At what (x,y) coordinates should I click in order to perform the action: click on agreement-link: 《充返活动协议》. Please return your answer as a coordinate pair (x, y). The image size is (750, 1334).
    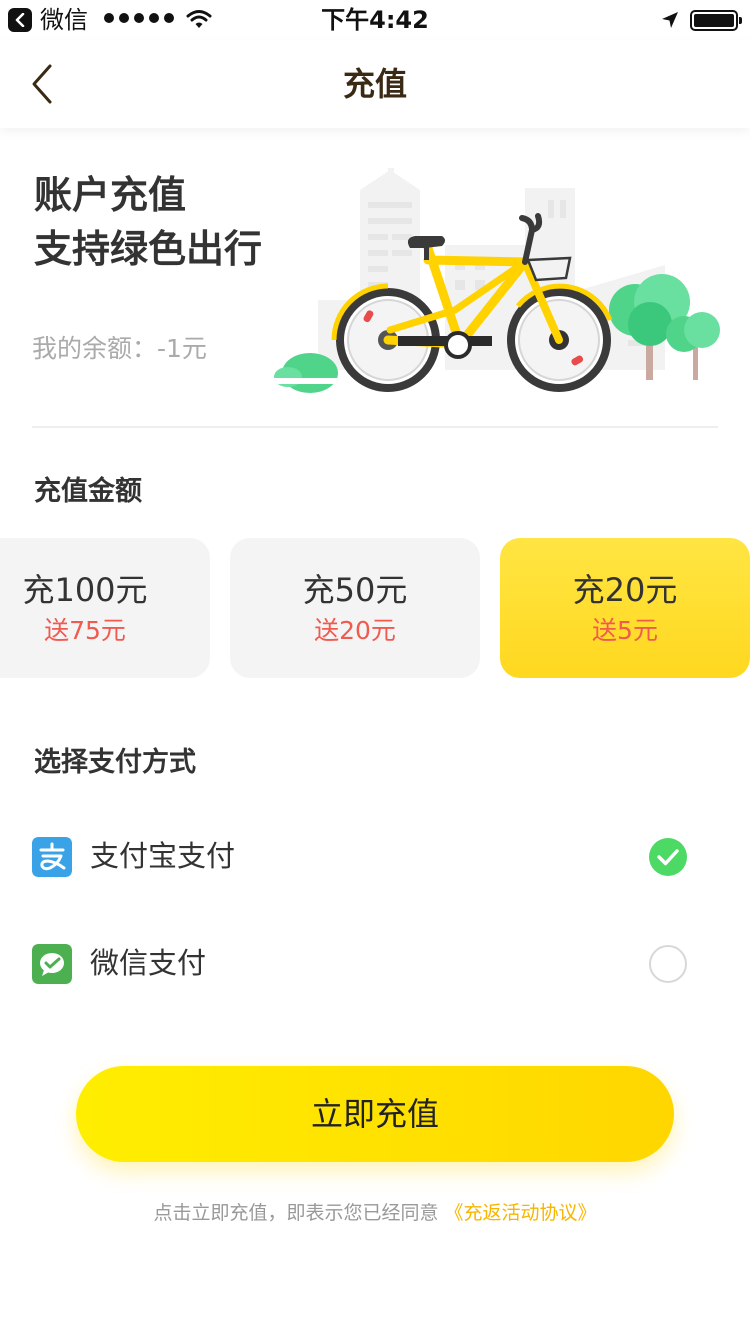
    Looking at the image, I should click on (521, 1213).